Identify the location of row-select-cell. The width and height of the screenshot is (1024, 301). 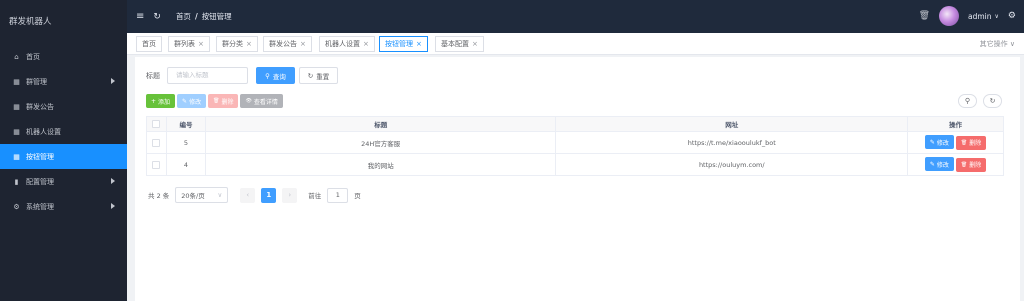
(156, 142).